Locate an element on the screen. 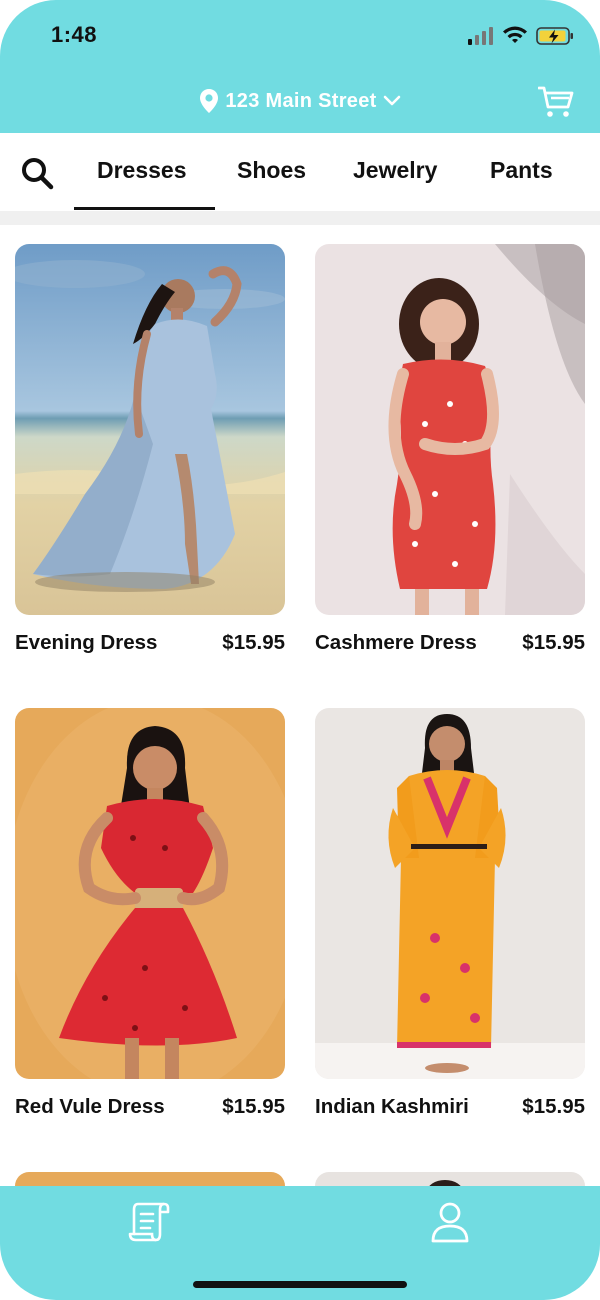  product-card-cashmere-dress: Cashmere Dress $15.95 is located at coordinates (450, 449).